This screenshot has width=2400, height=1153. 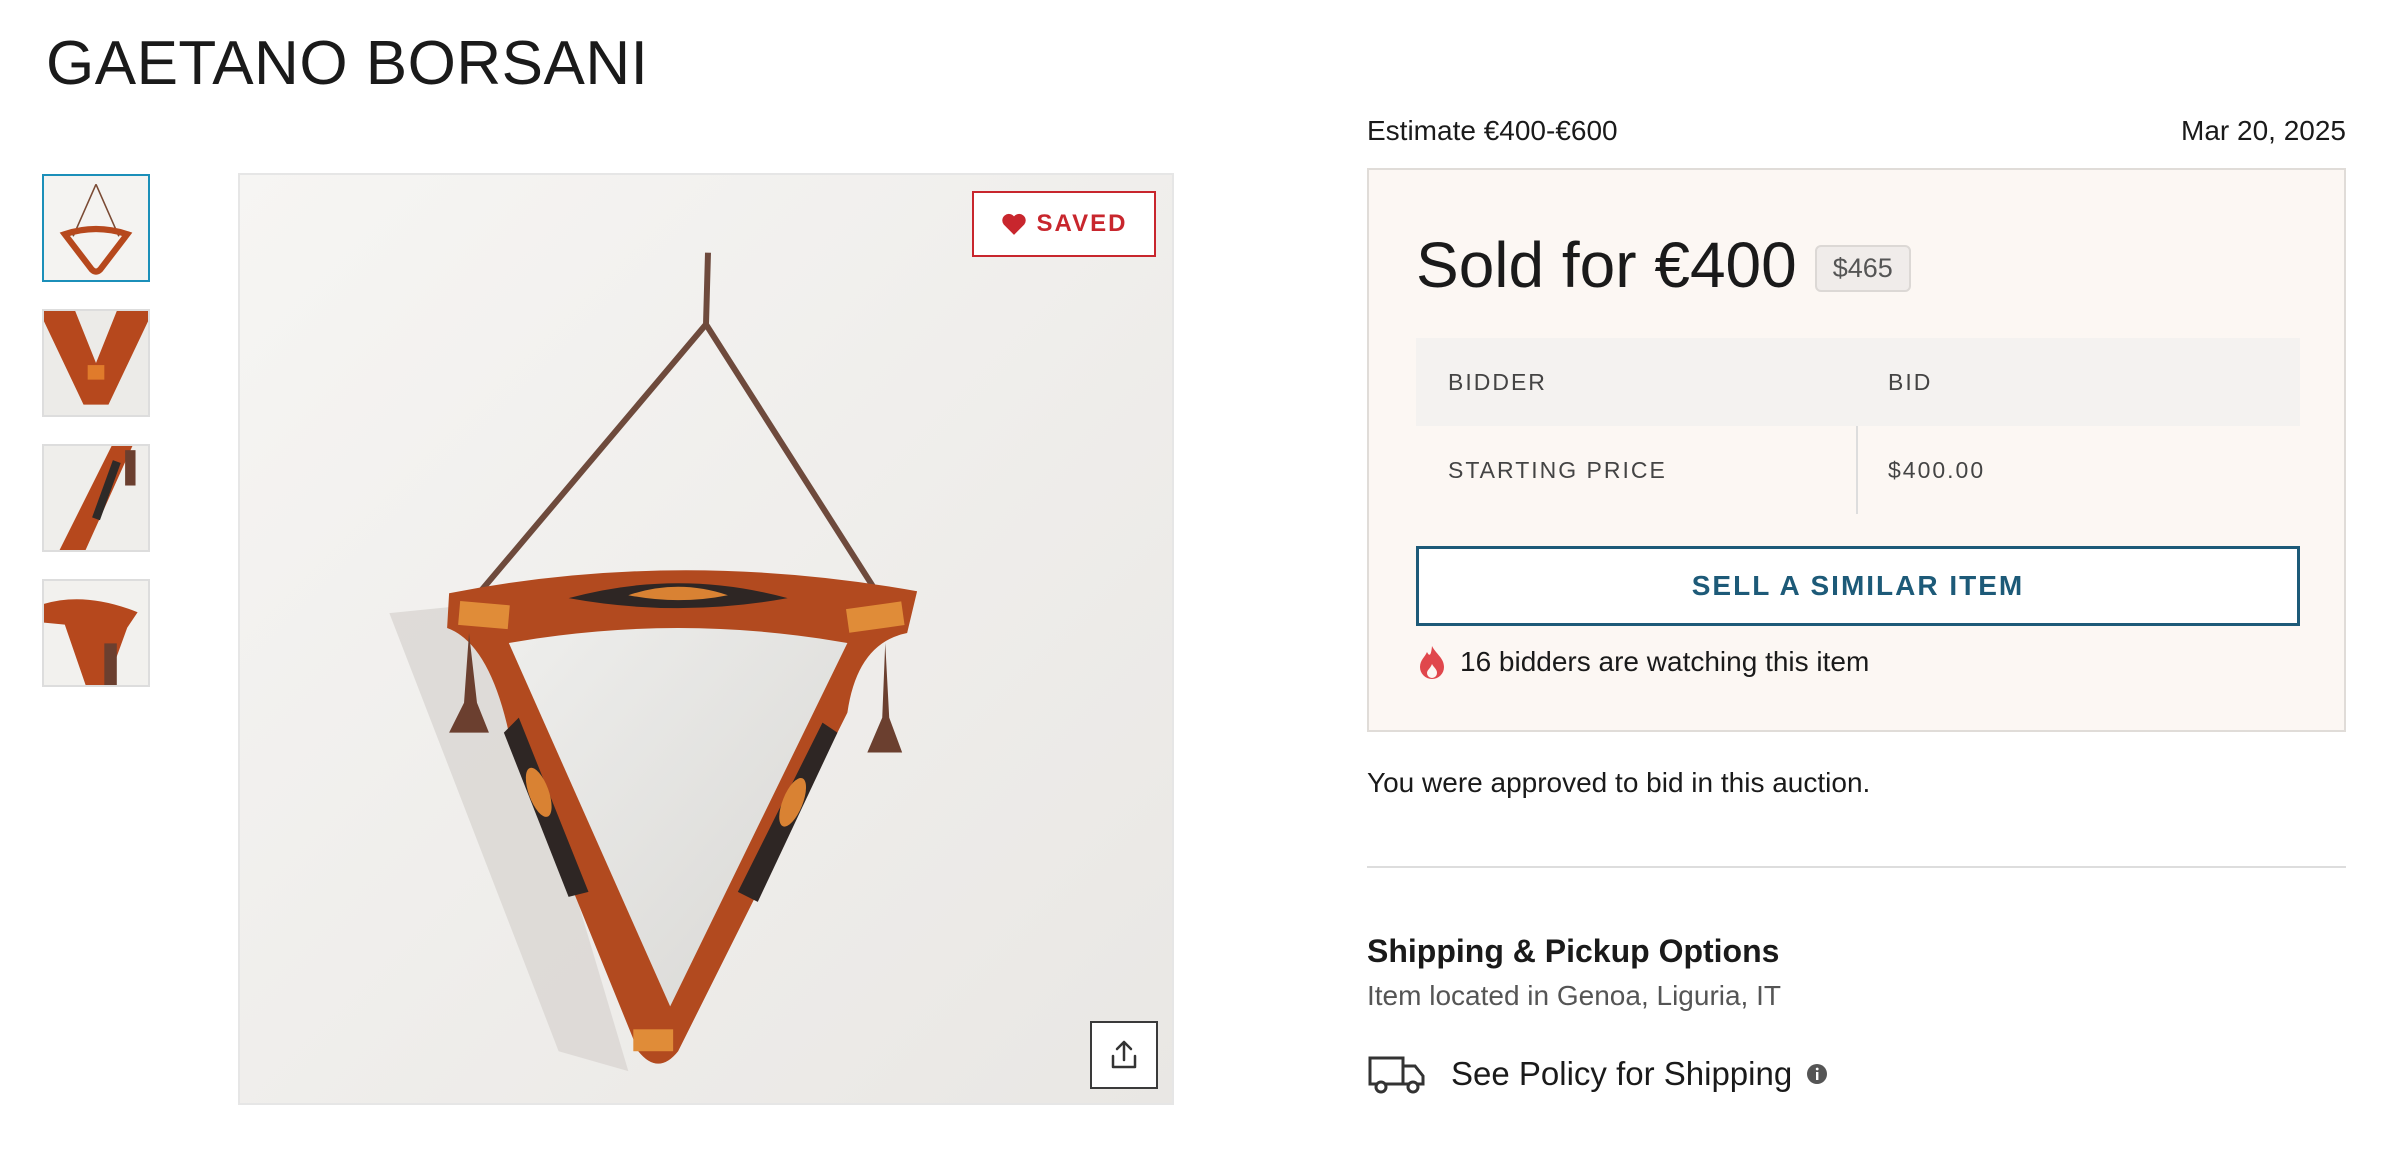 What do you see at coordinates (1013, 224) in the screenshot?
I see `heart-icon` at bounding box center [1013, 224].